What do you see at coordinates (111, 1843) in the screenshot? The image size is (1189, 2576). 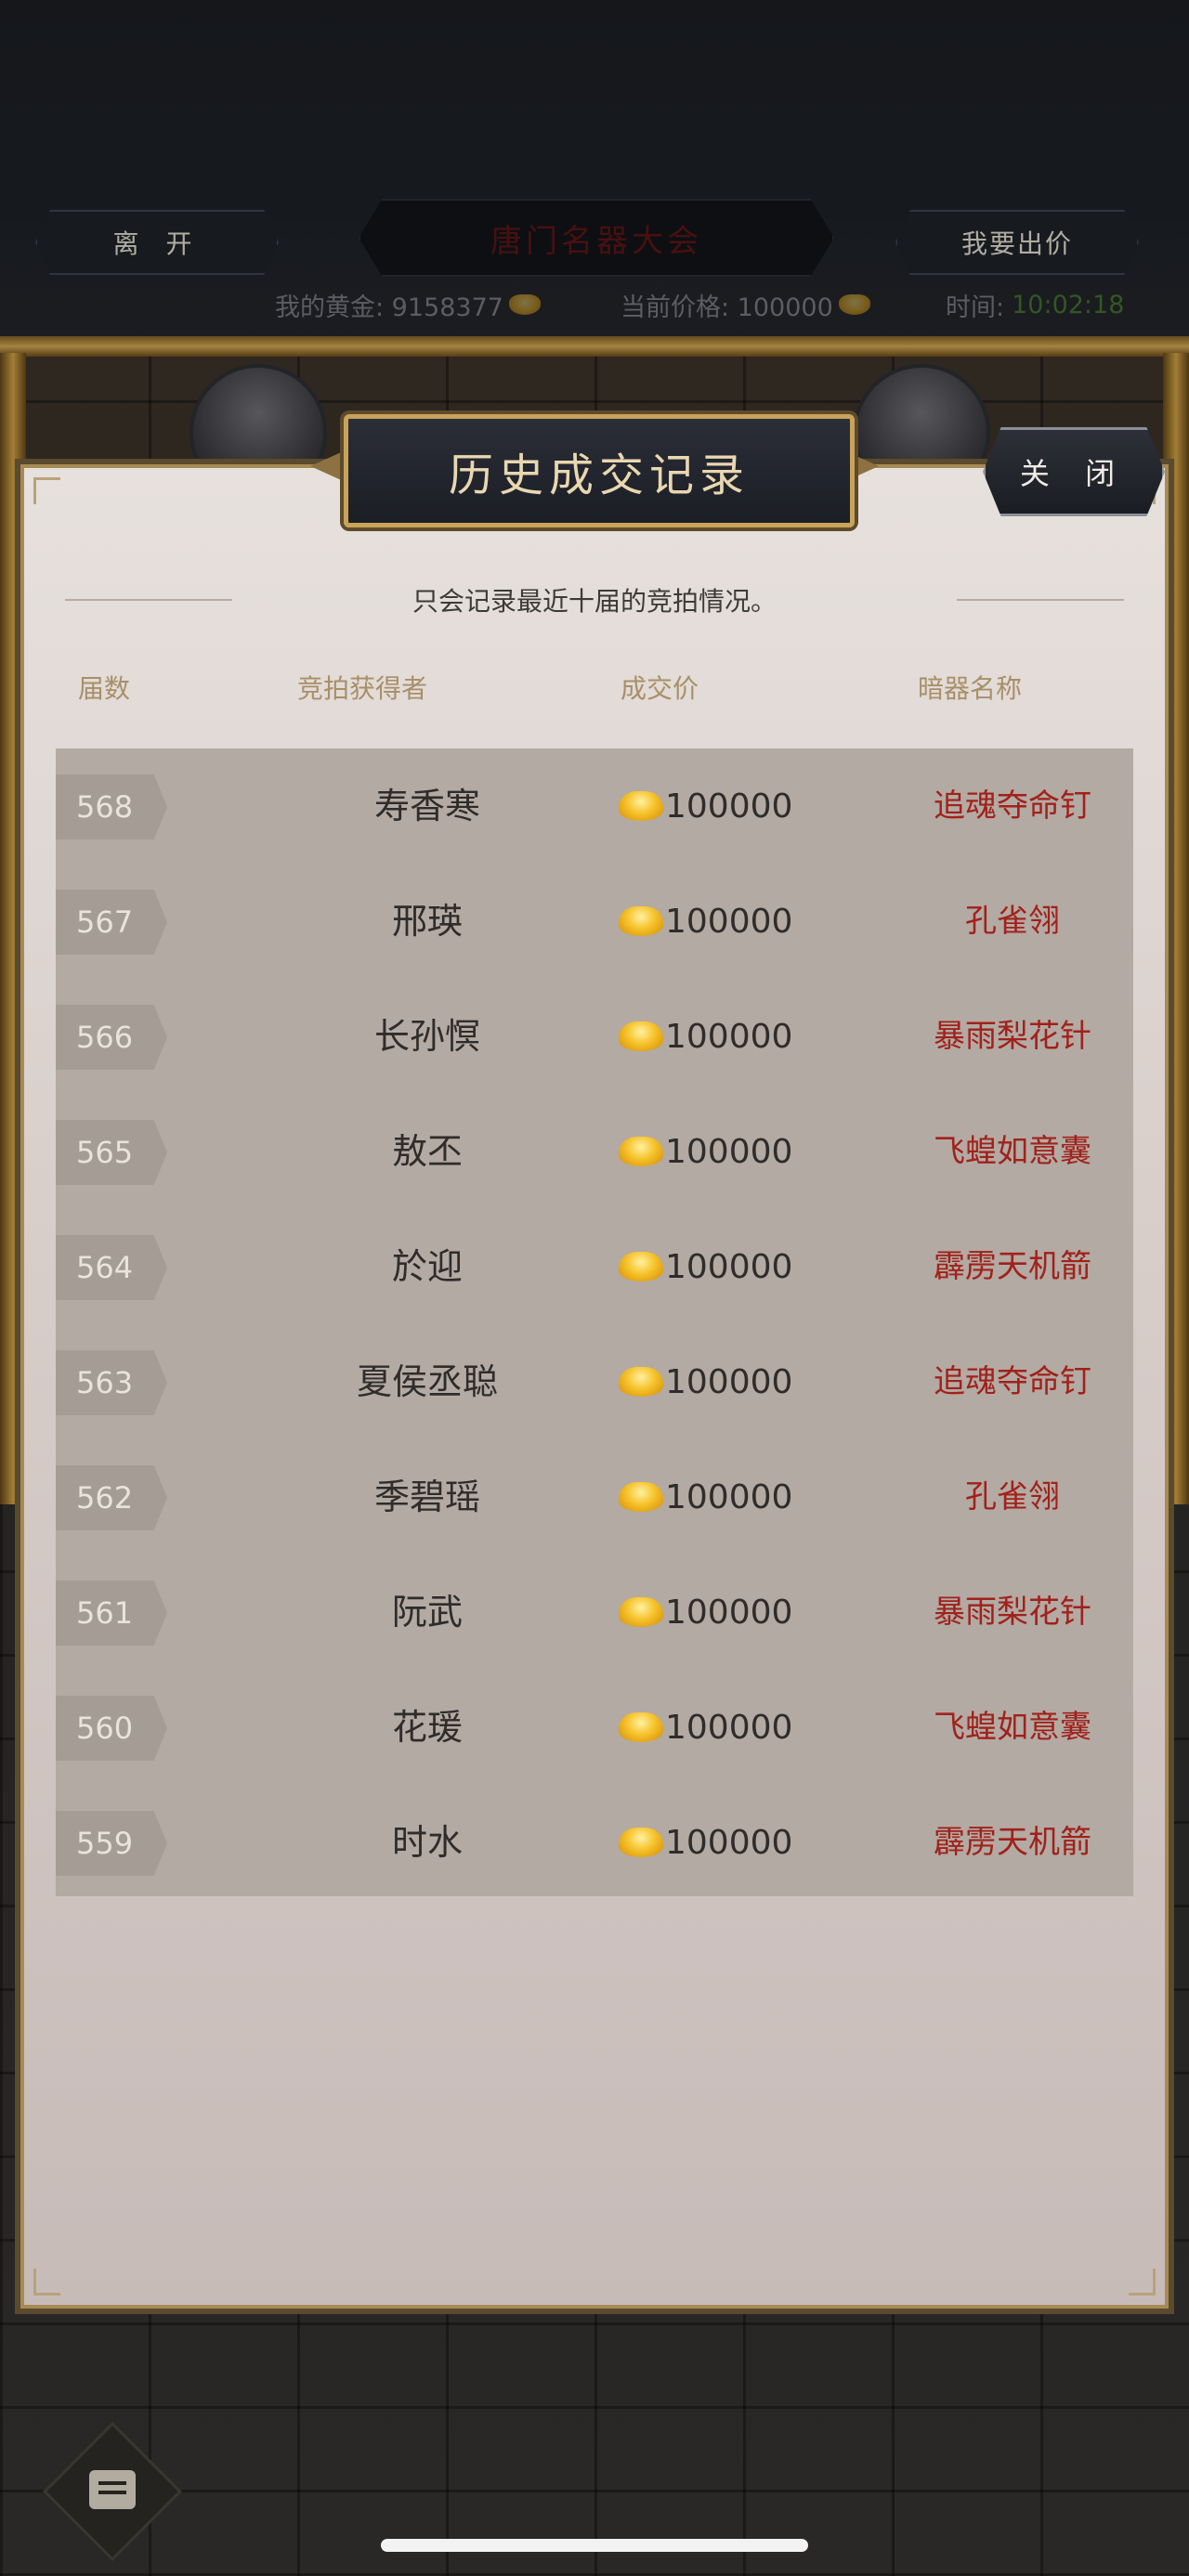 I see `session-badge: 559` at bounding box center [111, 1843].